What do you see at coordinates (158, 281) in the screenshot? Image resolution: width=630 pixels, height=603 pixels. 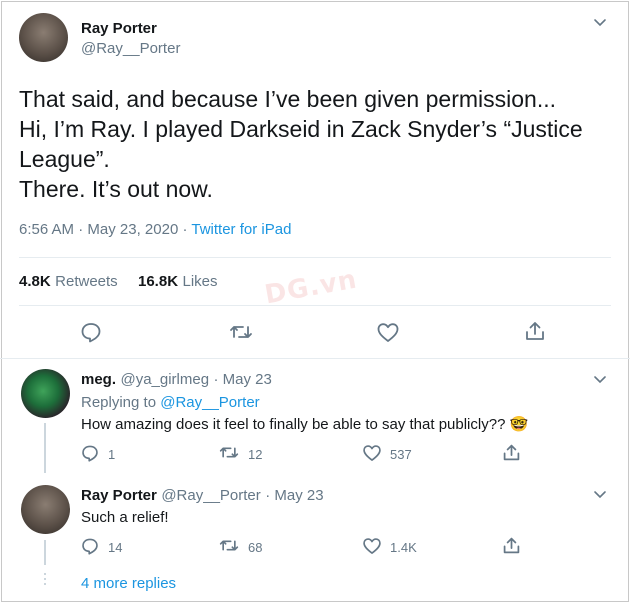 I see `likes-count: 16.8K` at bounding box center [158, 281].